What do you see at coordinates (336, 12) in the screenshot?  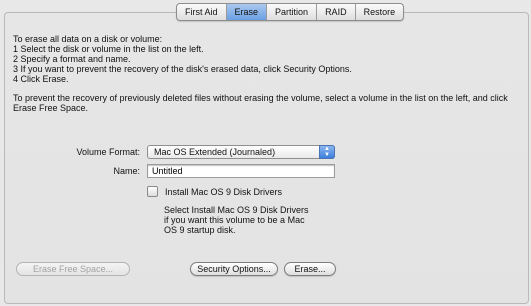 I see `tab-raid: RAID` at bounding box center [336, 12].